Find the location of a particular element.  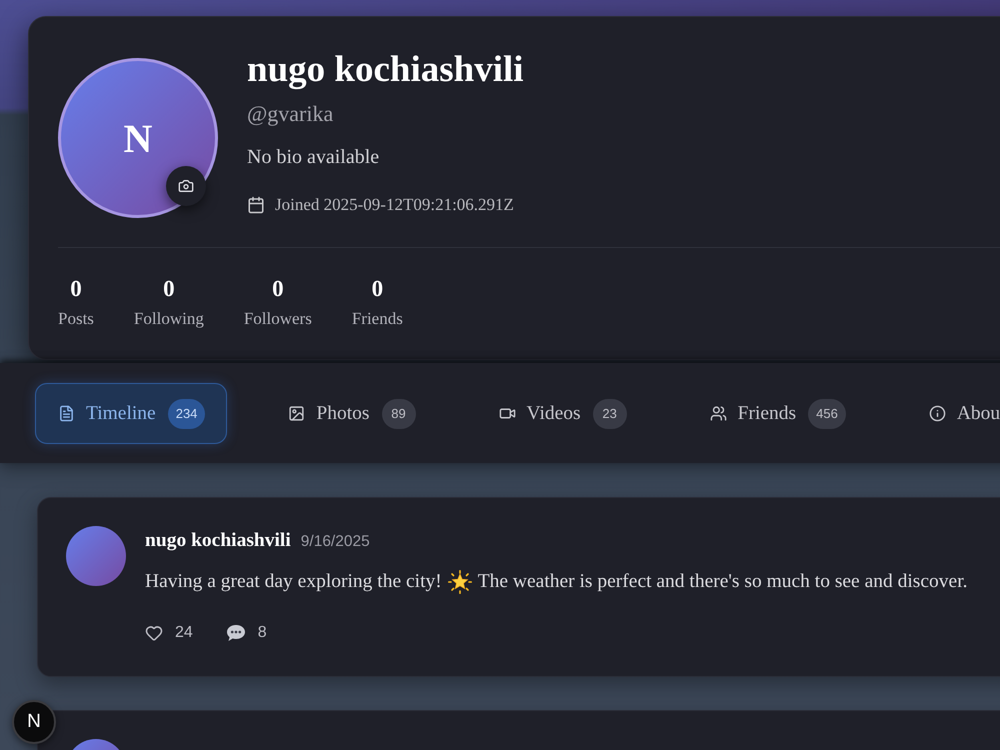

heart-icon is located at coordinates (154, 633).